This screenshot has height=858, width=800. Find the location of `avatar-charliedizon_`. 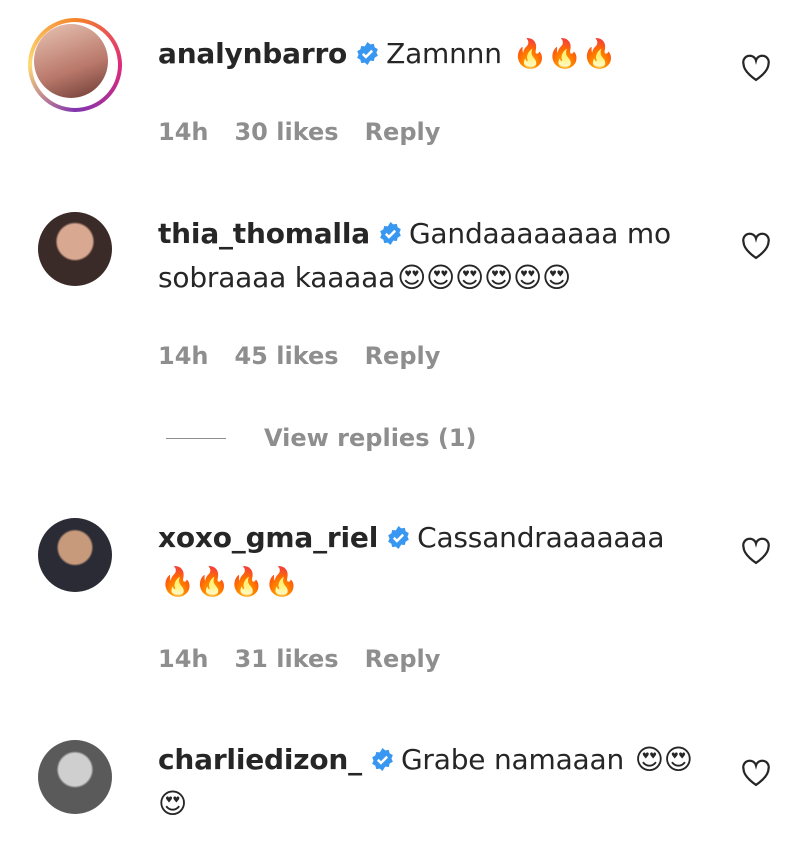

avatar-charliedizon_ is located at coordinates (75, 777).